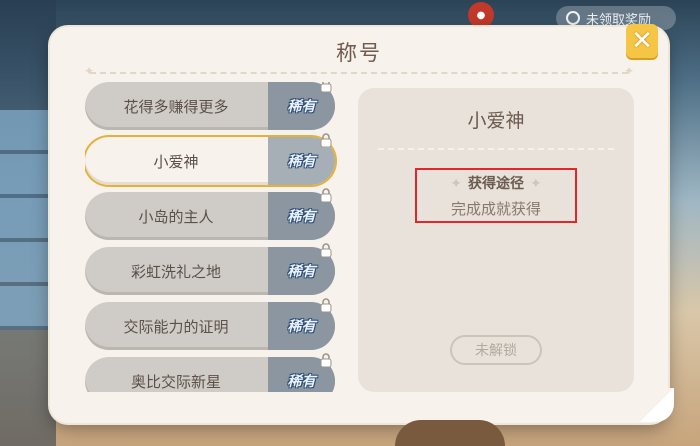  I want to click on title-item-2: 小岛的主人 稀有, so click(210, 214).